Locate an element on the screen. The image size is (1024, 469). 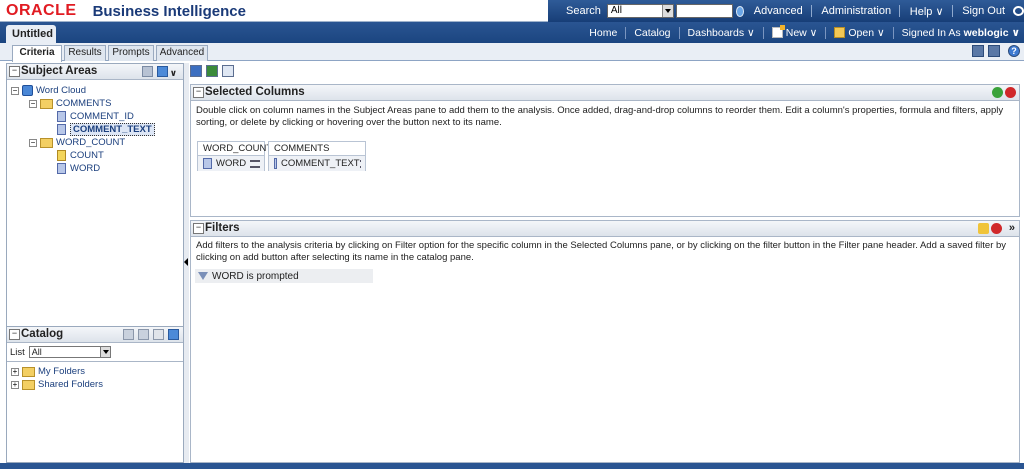
tab-advanced: Advanced is located at coordinates (182, 53).